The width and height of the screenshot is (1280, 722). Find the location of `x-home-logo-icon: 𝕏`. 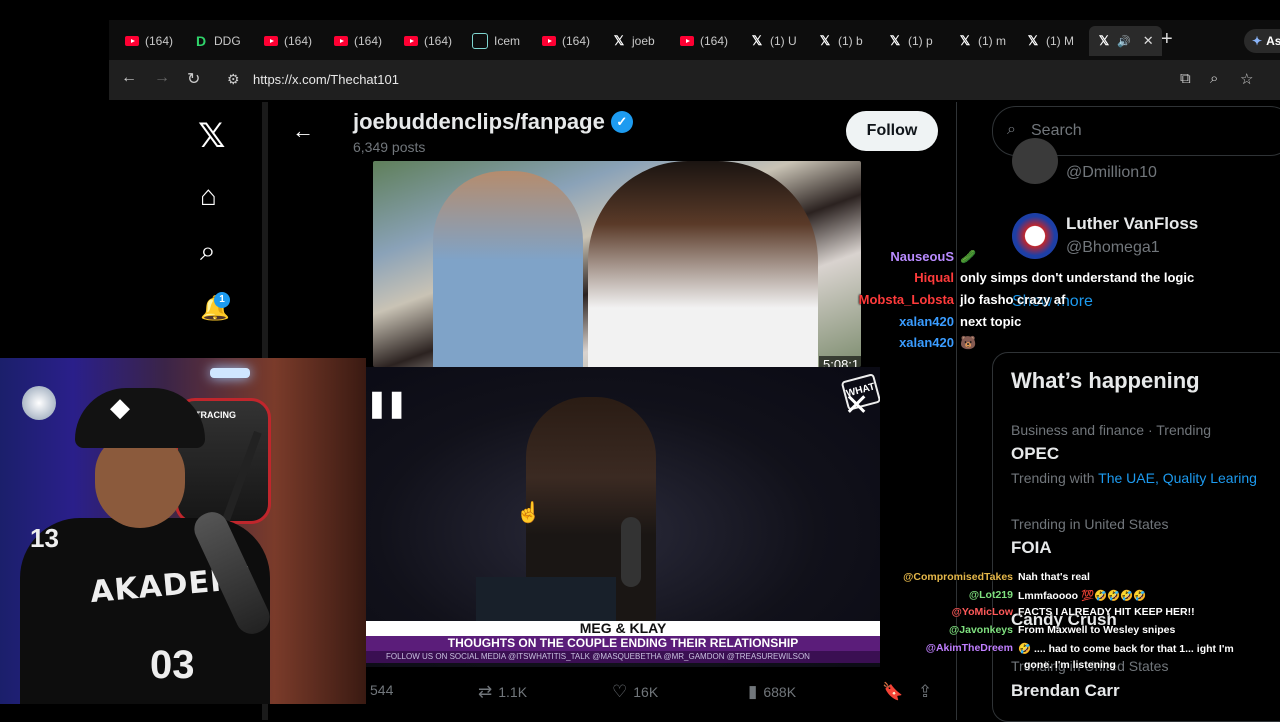

x-home-logo-icon: 𝕏 is located at coordinates (211, 136).